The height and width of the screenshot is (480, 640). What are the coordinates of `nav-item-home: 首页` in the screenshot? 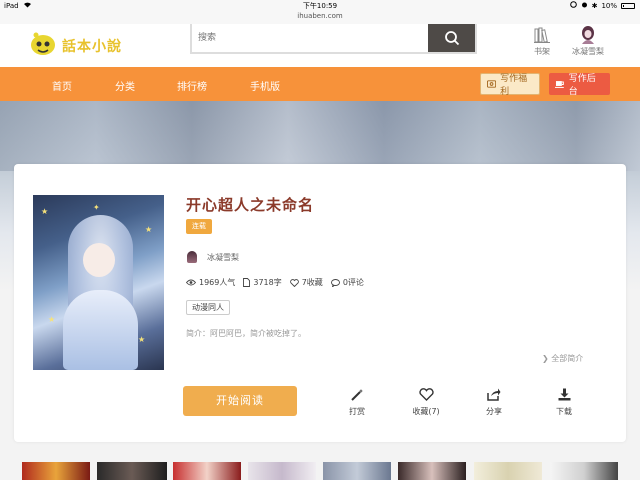 It's located at (62, 85).